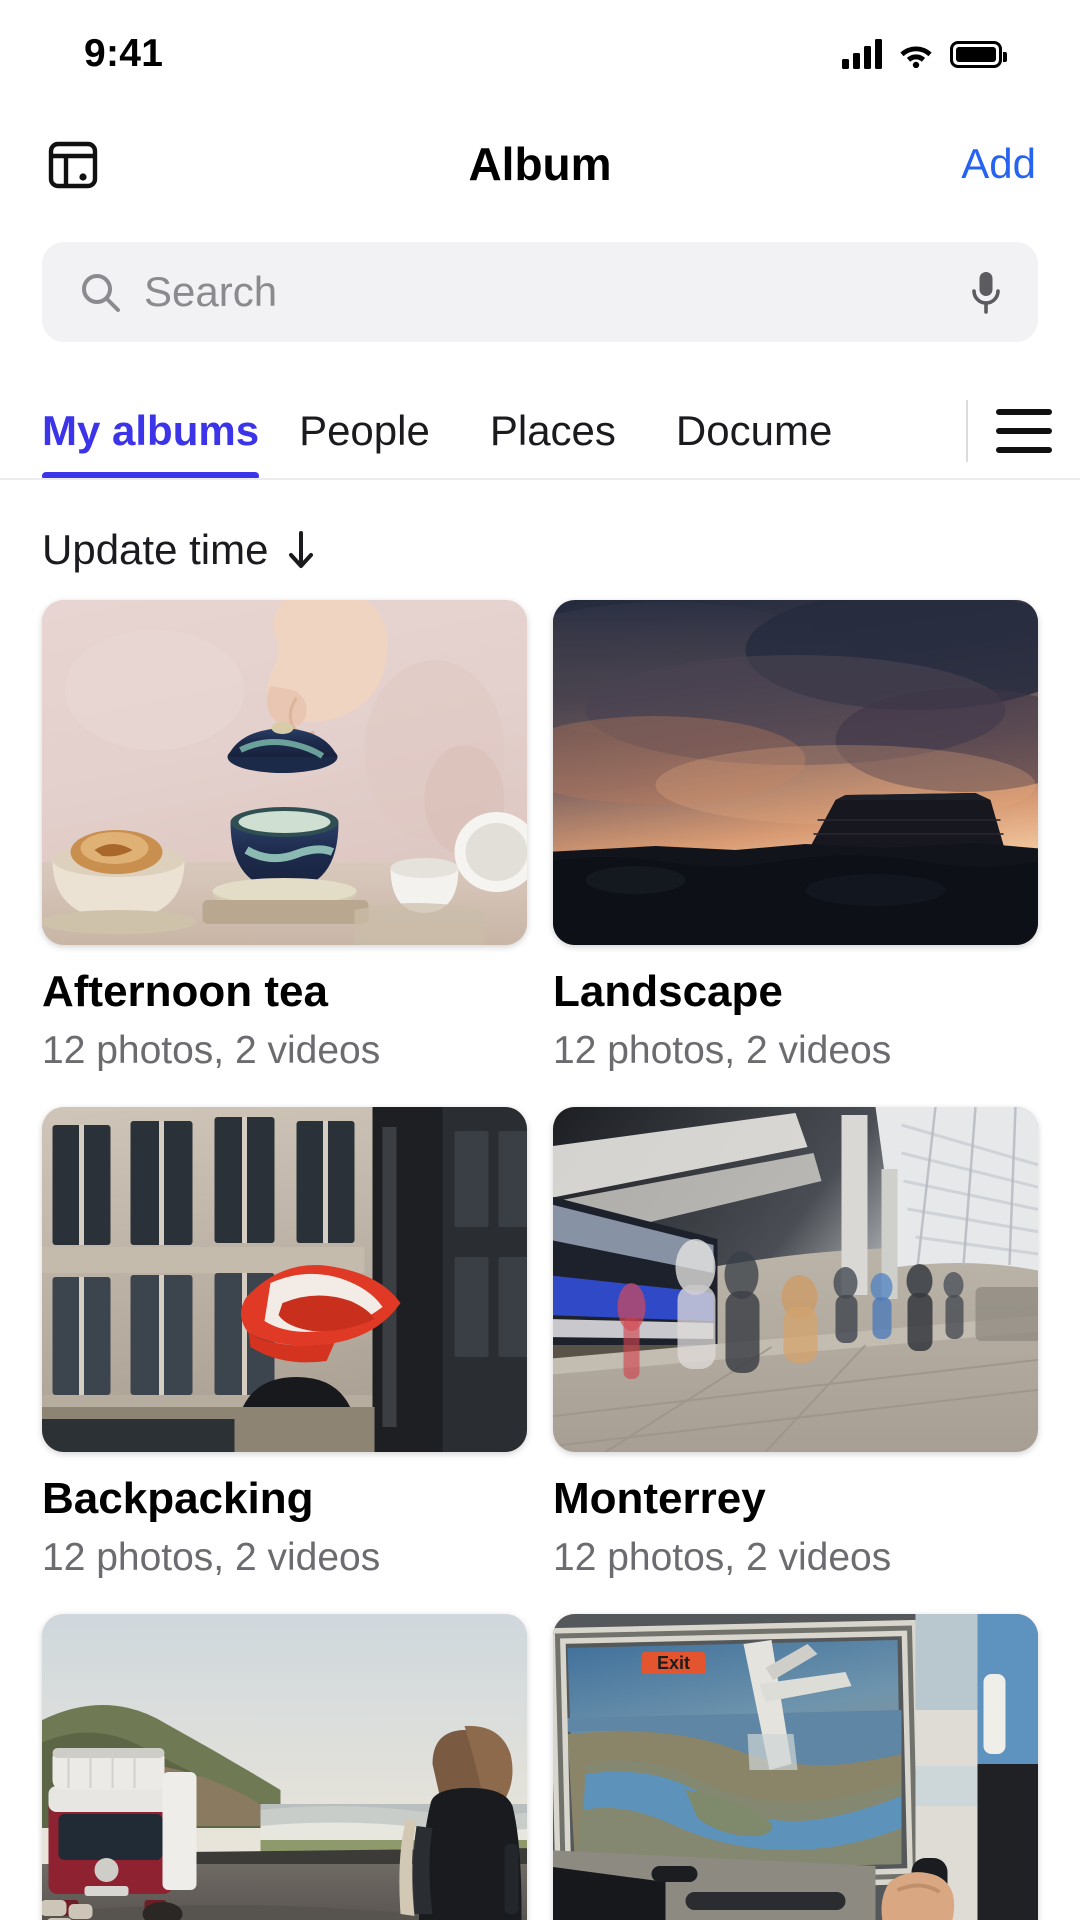 The width and height of the screenshot is (1080, 1920). I want to click on album-card: Afternoon tea 12 photos, 2 videos, so click(284, 836).